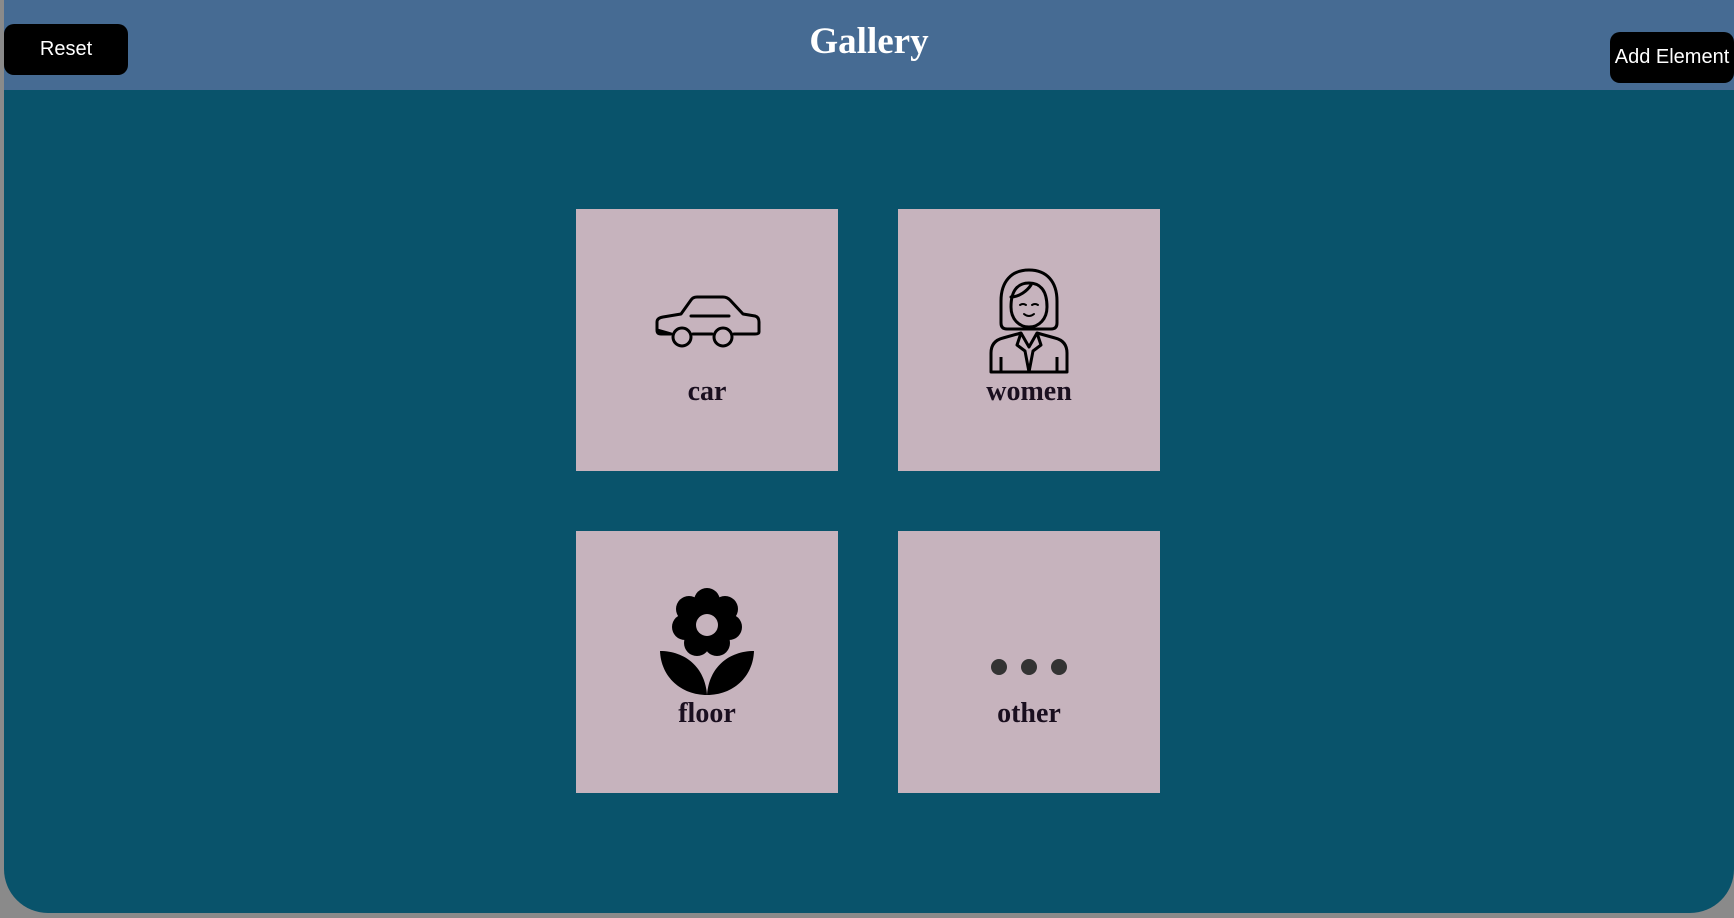 The width and height of the screenshot is (1734, 918). I want to click on card-label: women, so click(1029, 391).